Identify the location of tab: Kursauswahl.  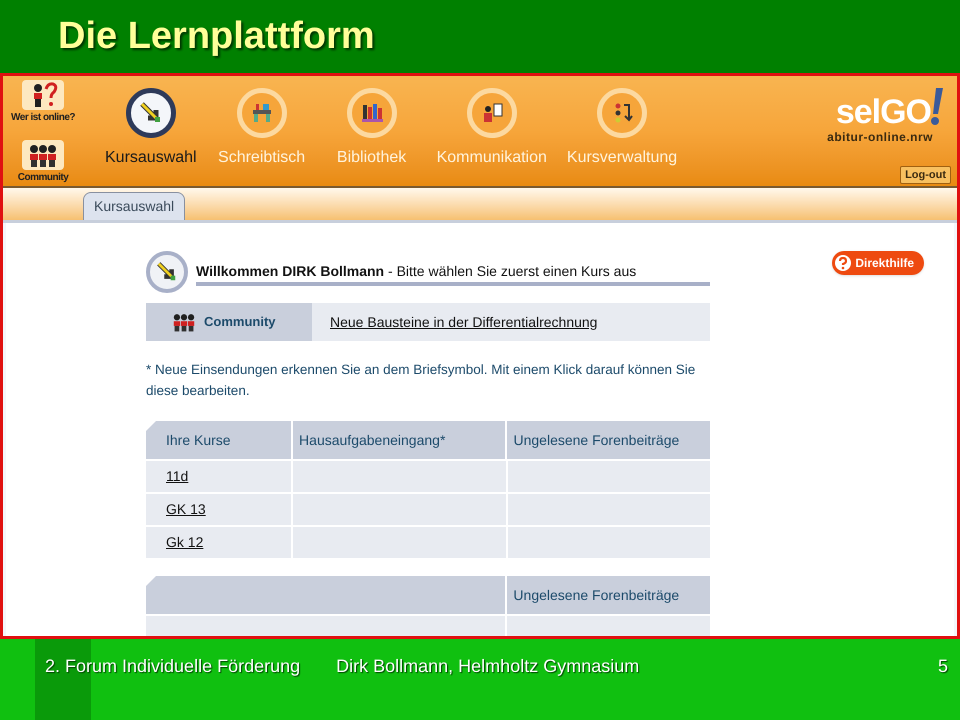
(134, 206).